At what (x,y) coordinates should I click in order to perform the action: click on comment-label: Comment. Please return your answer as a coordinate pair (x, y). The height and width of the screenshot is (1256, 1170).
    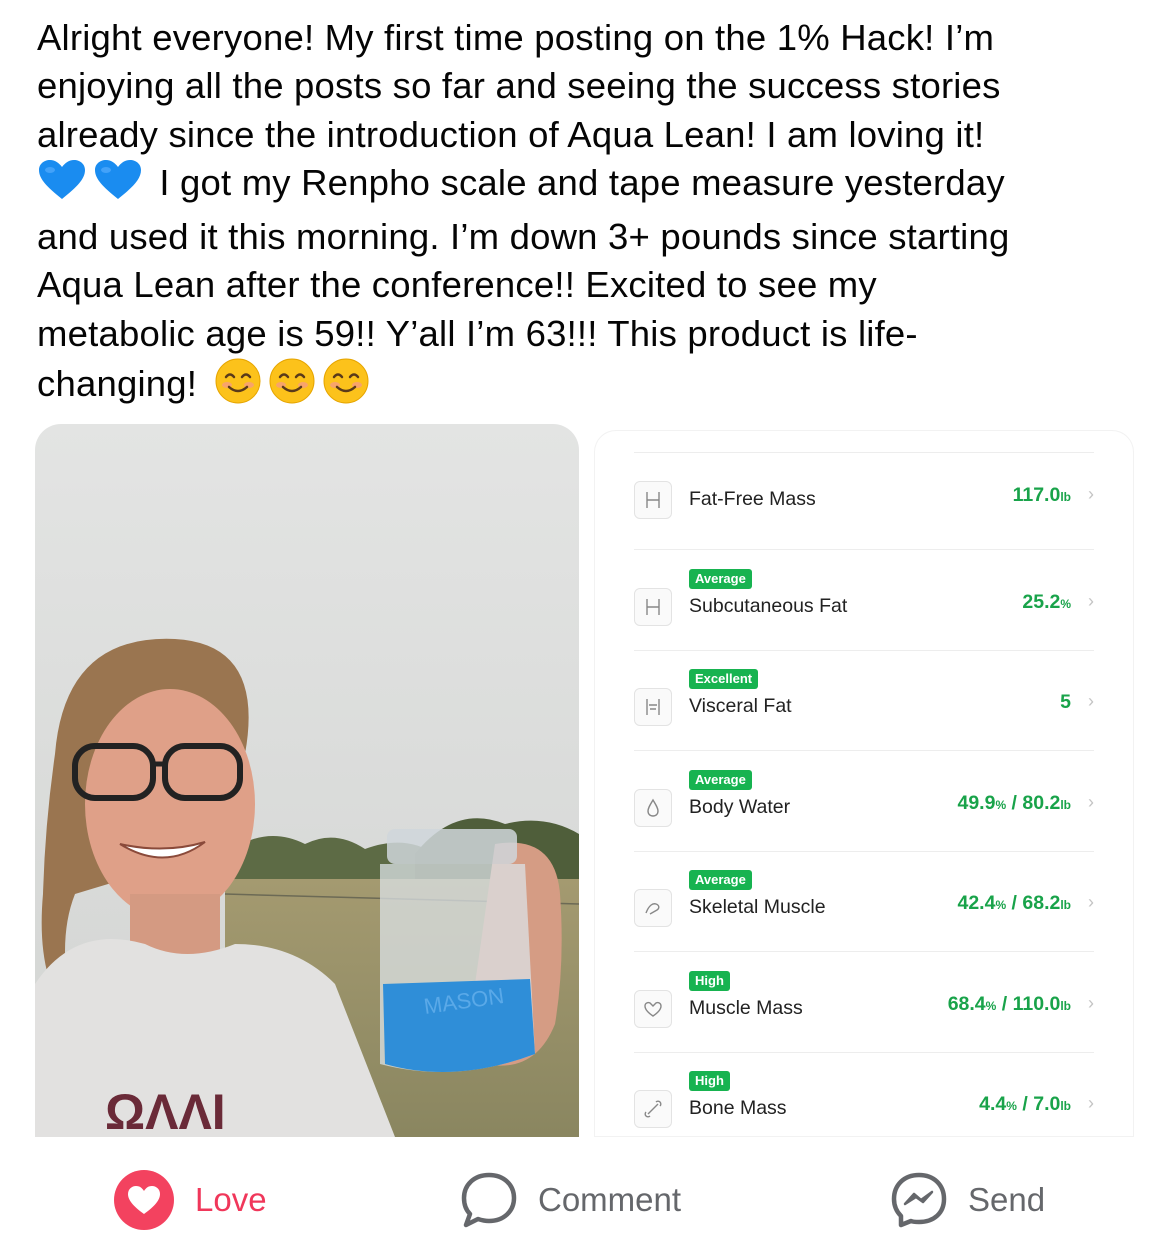
    Looking at the image, I should click on (610, 1199).